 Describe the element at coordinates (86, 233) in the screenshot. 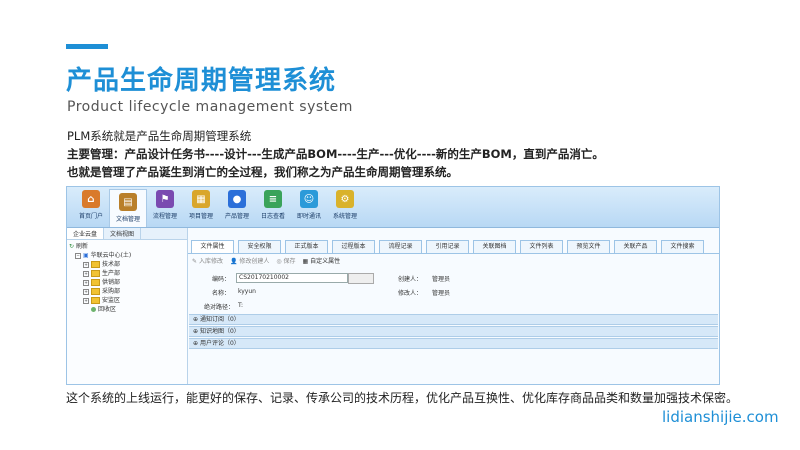

I see `sidebar-tab-cloud: 企业云盘` at that location.